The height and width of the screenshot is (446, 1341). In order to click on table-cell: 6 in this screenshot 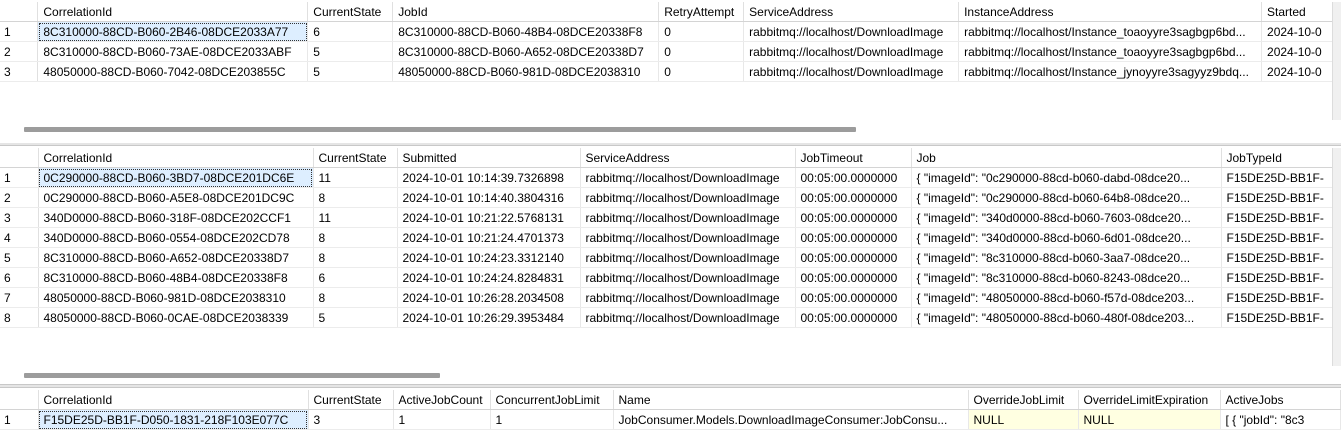, I will do `click(350, 31)`.